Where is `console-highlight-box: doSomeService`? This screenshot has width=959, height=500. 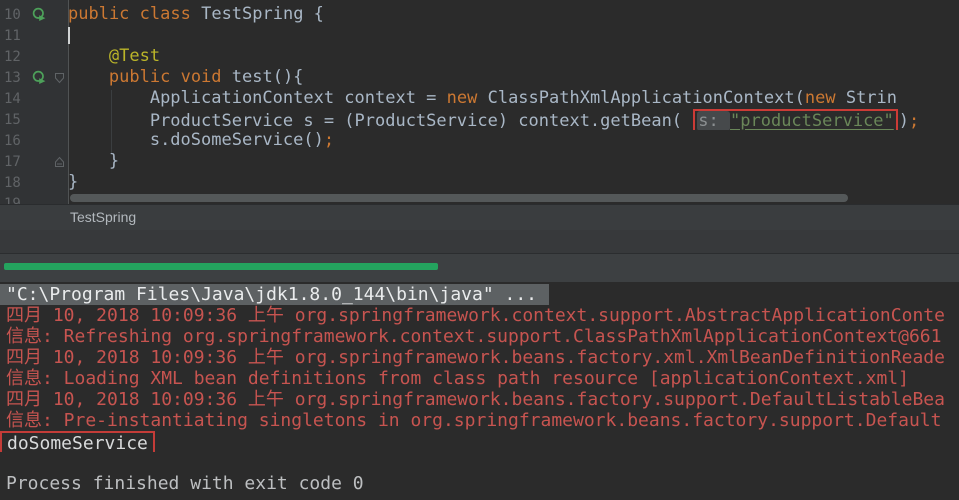 console-highlight-box: doSomeService is located at coordinates (77, 441).